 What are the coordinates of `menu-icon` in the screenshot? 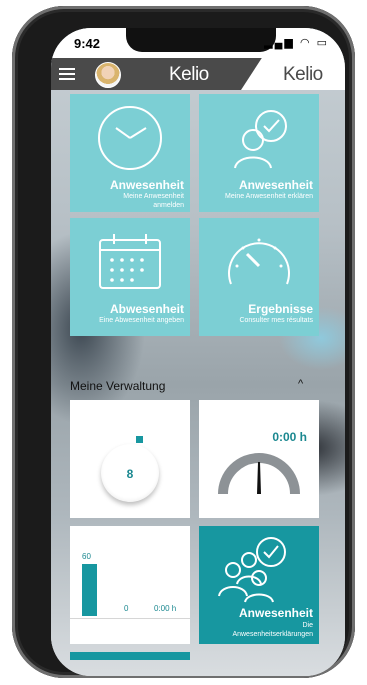 It's located at (67, 74).